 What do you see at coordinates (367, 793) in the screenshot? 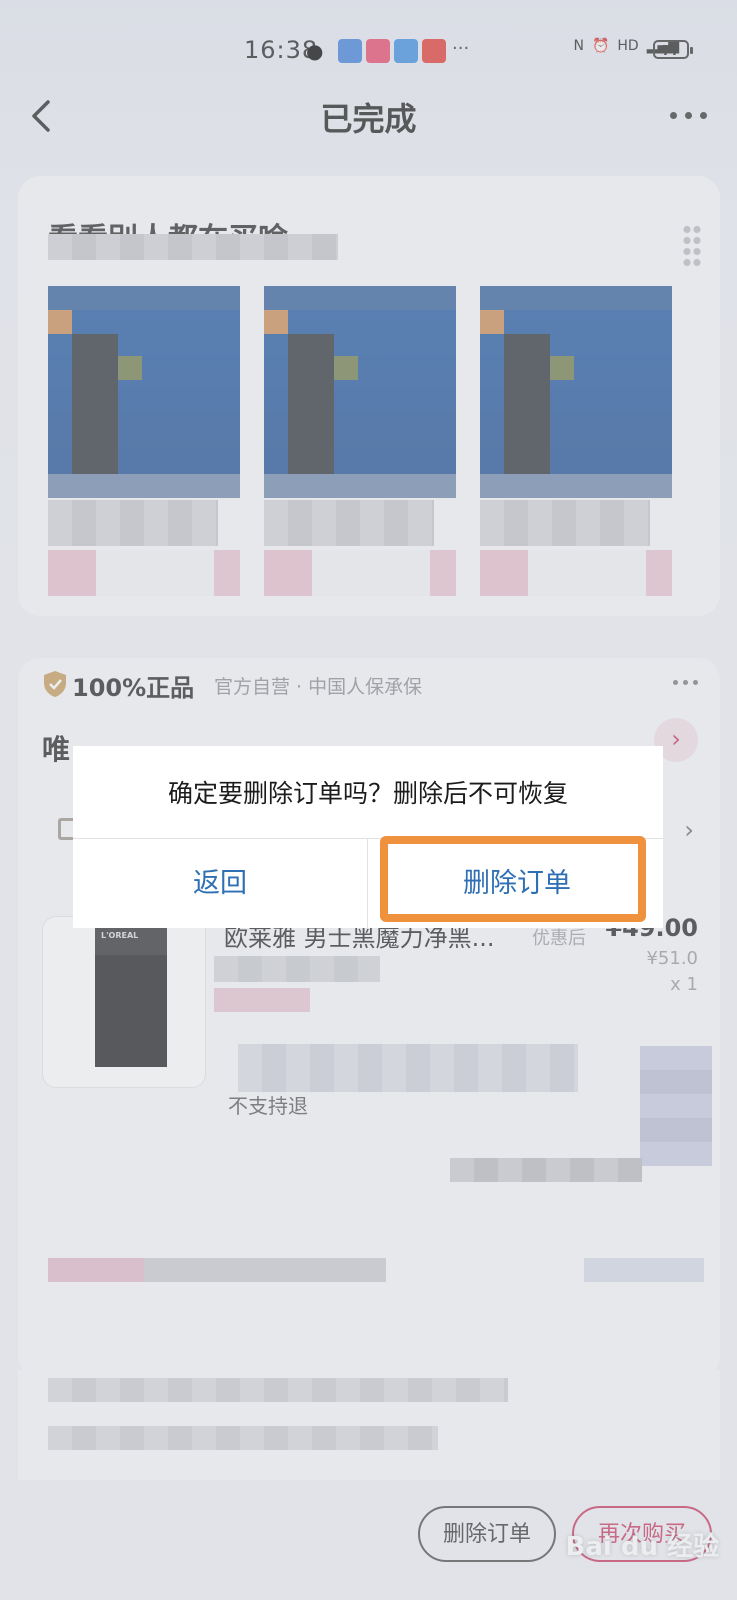
I see `dialog-message: 确定要删除订单吗？删除后不可恢复` at bounding box center [367, 793].